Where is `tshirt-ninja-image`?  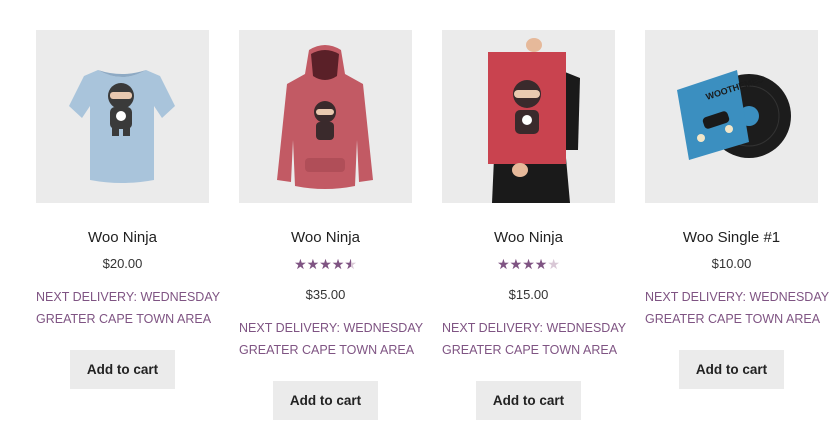 tshirt-ninja-image is located at coordinates (122, 126).